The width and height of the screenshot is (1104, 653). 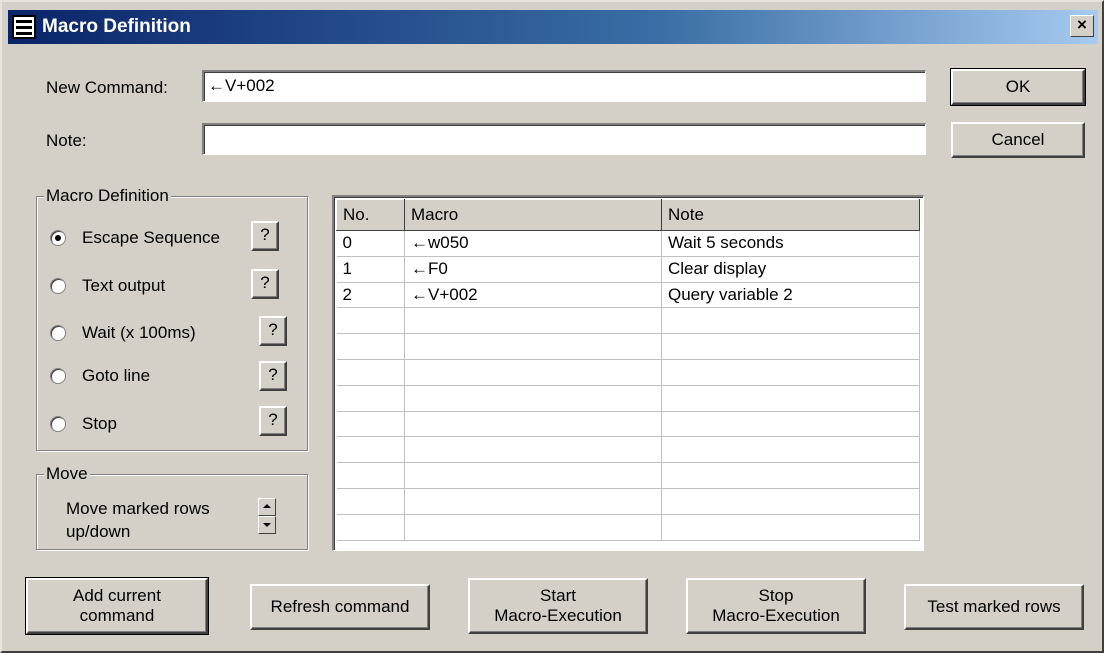 What do you see at coordinates (790, 295) in the screenshot?
I see `cell-note: Query variable 2` at bounding box center [790, 295].